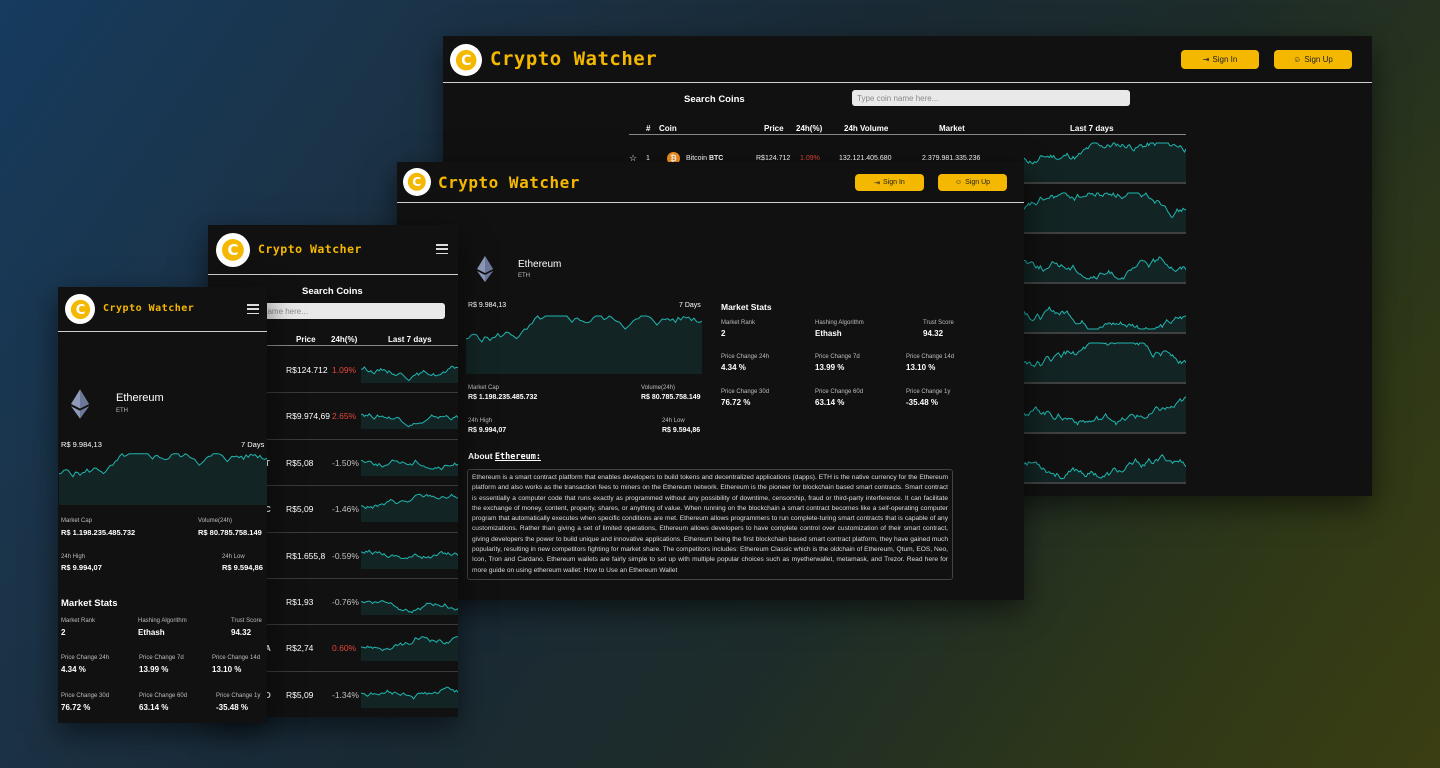 The height and width of the screenshot is (768, 1440). I want to click on col-last7: Last 7 days, so click(1092, 128).